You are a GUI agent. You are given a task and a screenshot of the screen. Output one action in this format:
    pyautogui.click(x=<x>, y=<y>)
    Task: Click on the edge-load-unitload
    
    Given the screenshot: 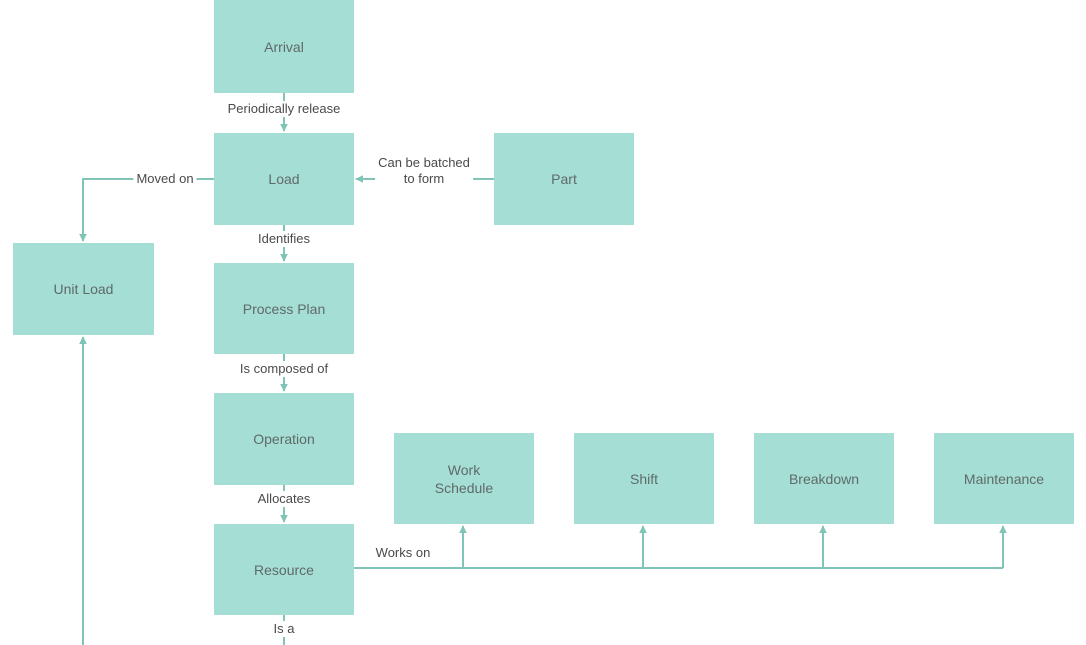 What is the action you would take?
    pyautogui.click(x=146, y=210)
    